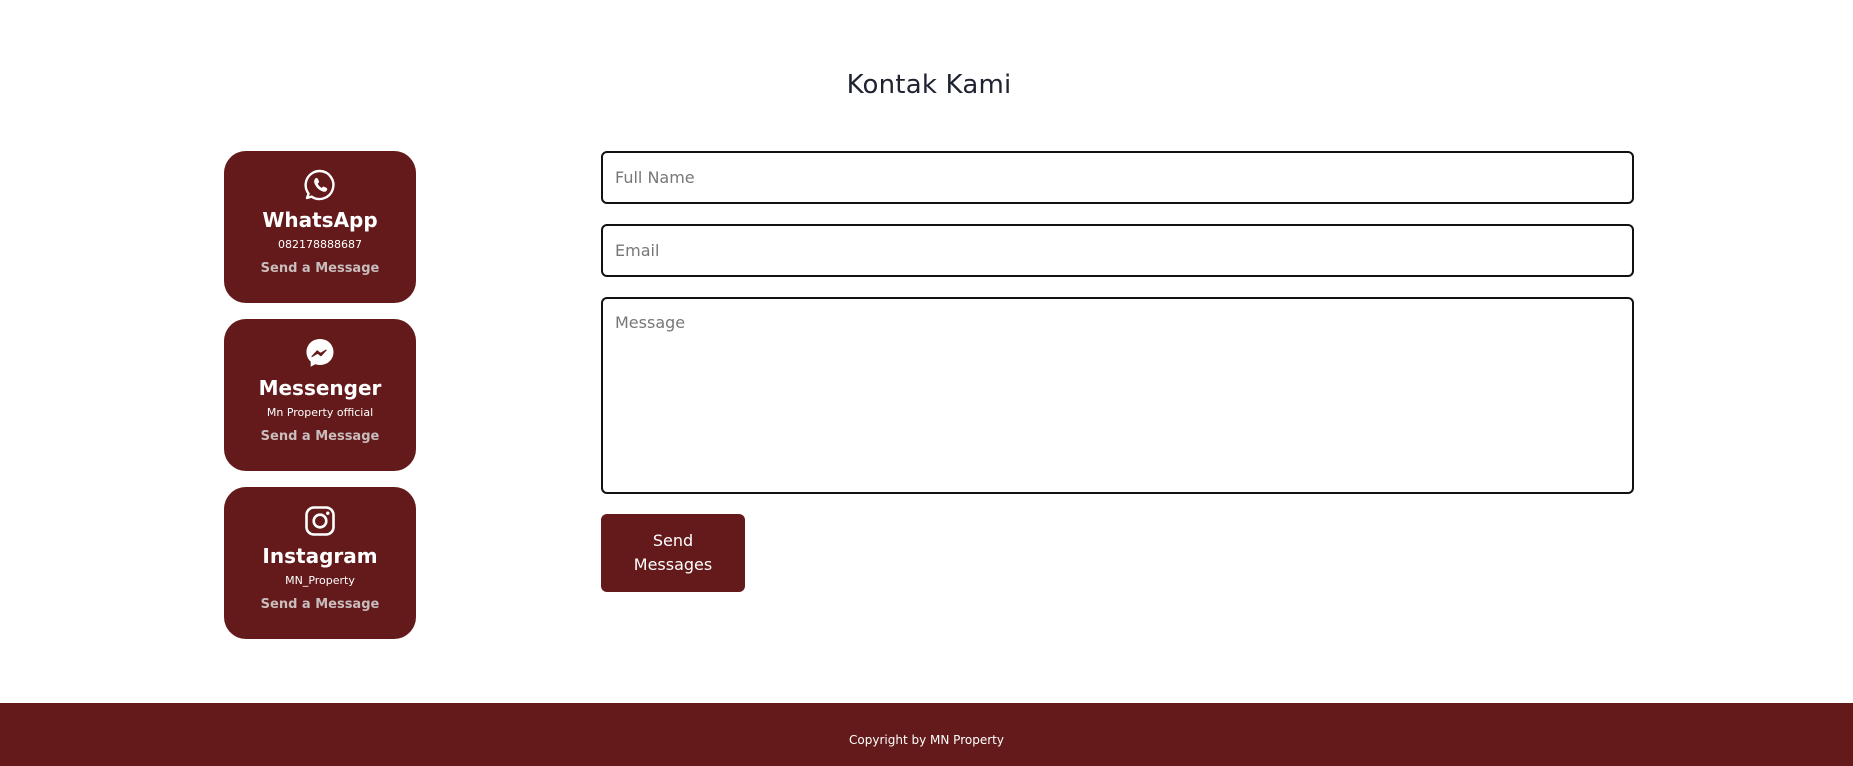 The height and width of the screenshot is (766, 1853). I want to click on footer: Copyright by MN Property, so click(926, 734).